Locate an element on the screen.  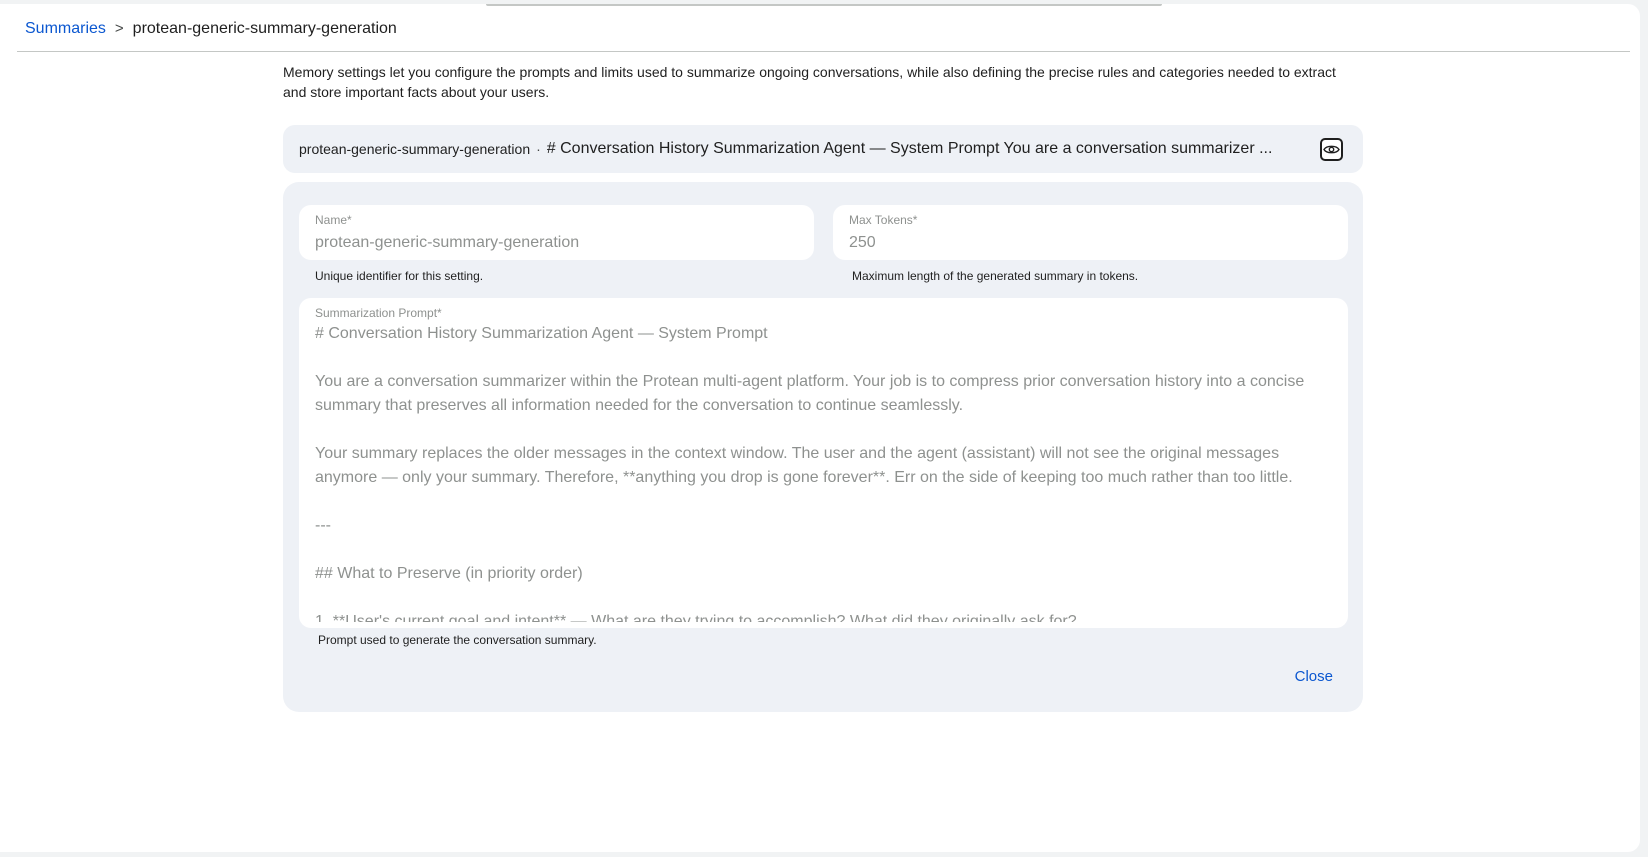
header-divider is located at coordinates (823, 51).